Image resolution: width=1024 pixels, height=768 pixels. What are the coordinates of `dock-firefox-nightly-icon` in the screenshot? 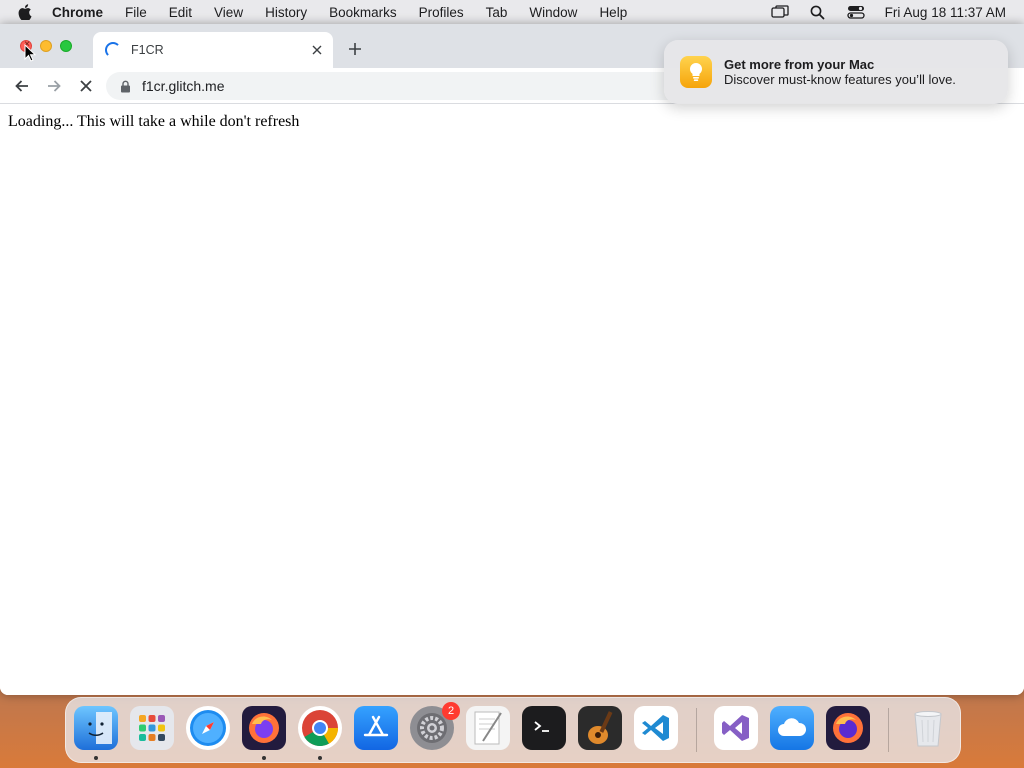 It's located at (848, 728).